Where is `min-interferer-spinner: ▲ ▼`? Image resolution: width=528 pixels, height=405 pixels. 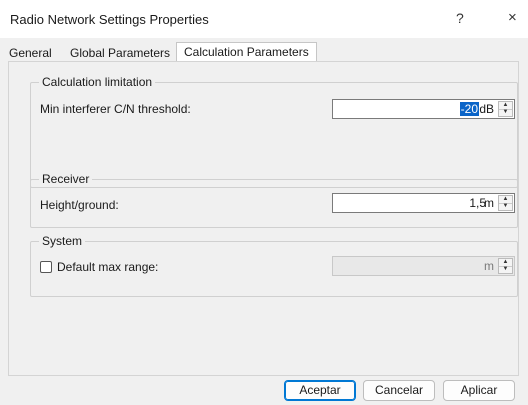 min-interferer-spinner: ▲ ▼ is located at coordinates (505, 109).